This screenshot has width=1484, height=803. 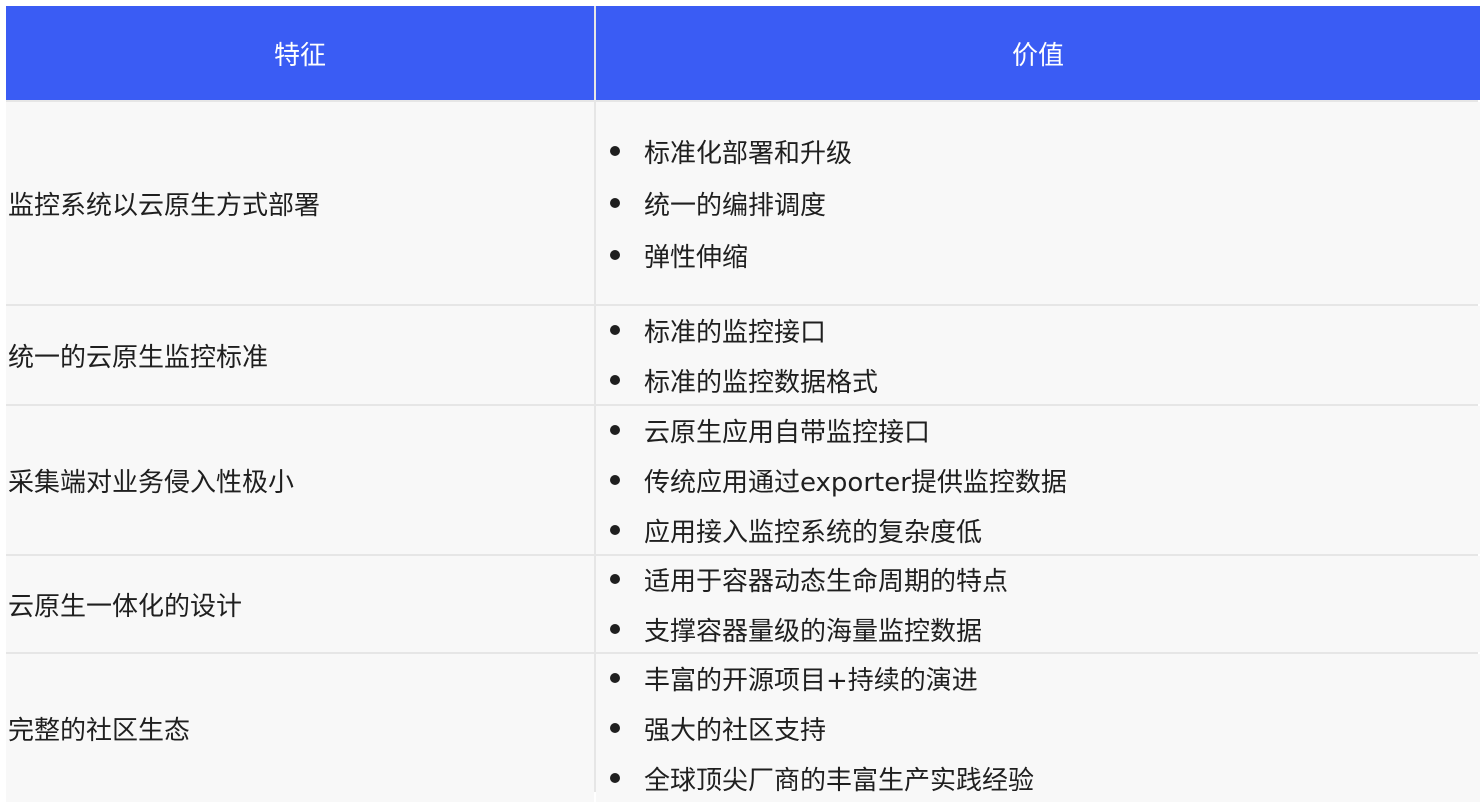 I want to click on table-row-values: 适用于容器动态生命周期的特点 支撑容器量级的海量监控数据, so click(x=1038, y=604).